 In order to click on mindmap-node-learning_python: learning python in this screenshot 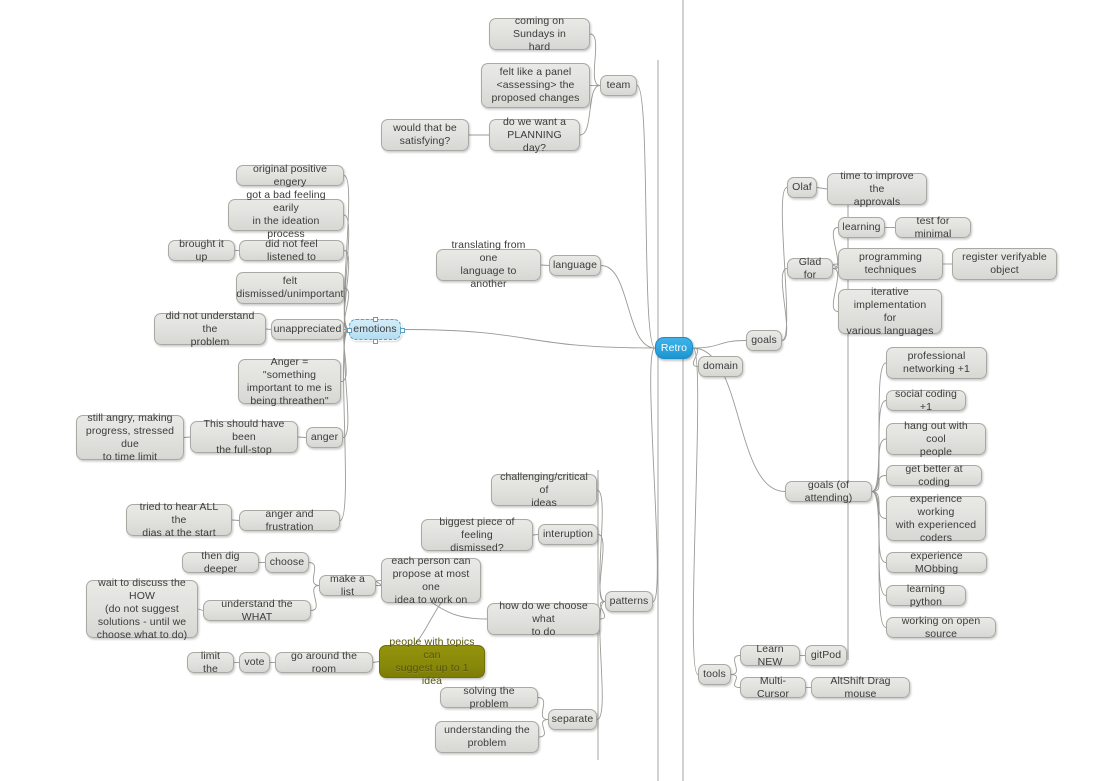, I will do `click(926, 595)`.